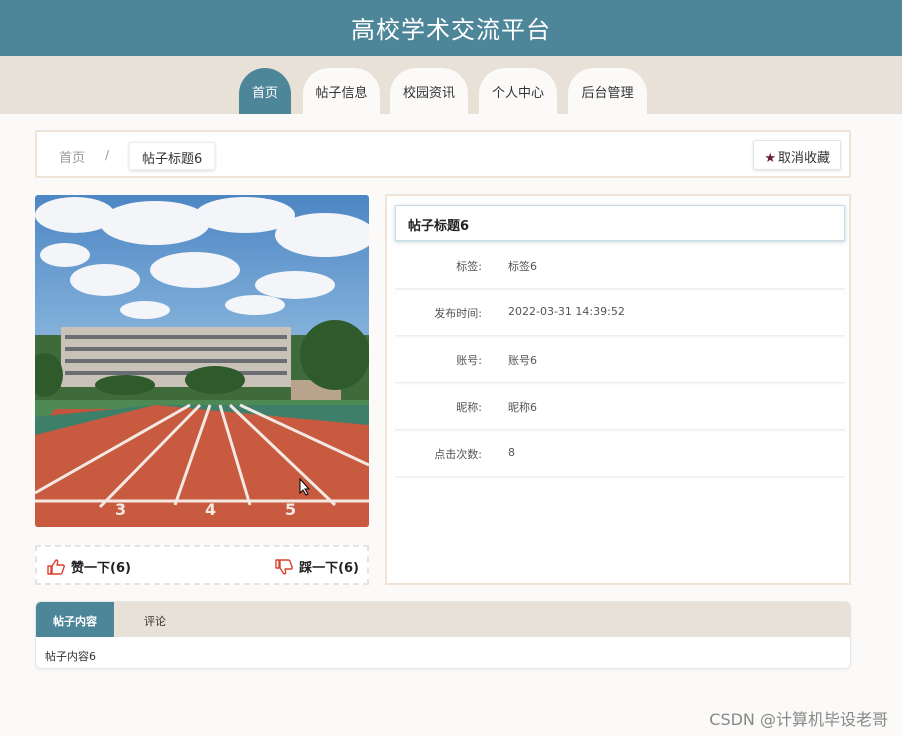 The width and height of the screenshot is (902, 736). I want to click on post-title: 帖子标题6, so click(620, 223).